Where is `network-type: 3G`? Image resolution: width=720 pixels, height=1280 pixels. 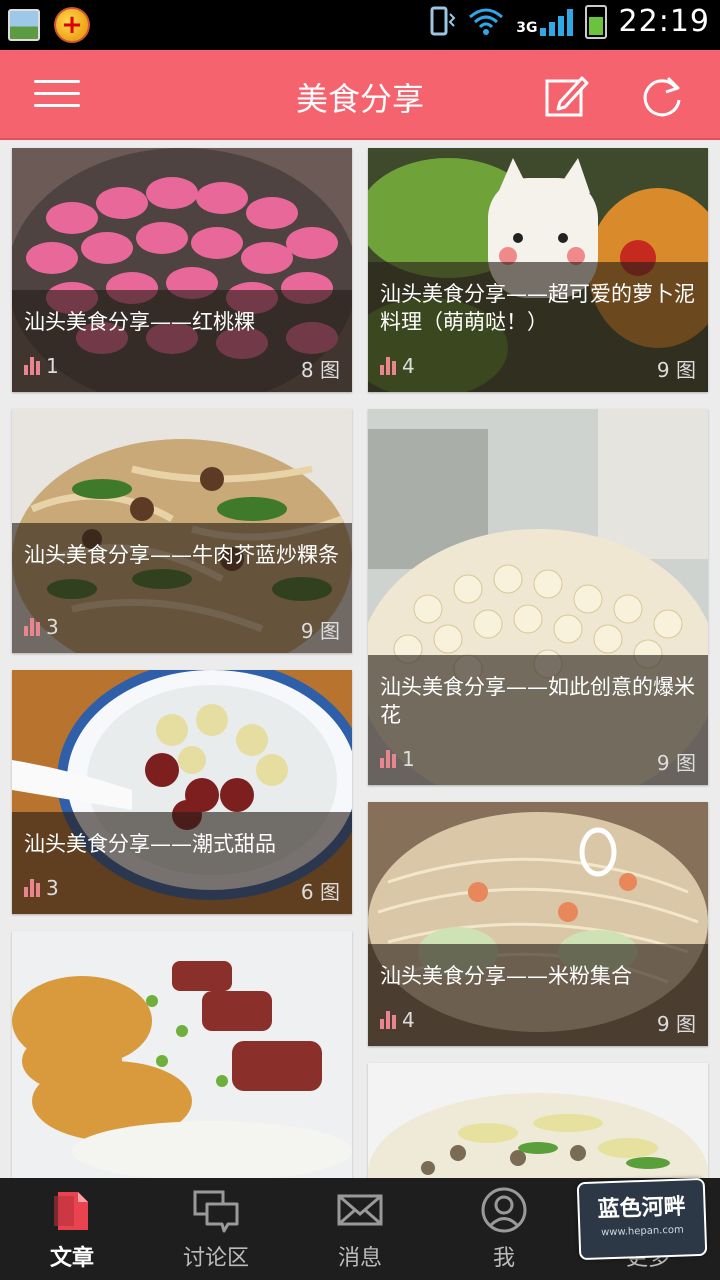
network-type: 3G is located at coordinates (527, 27).